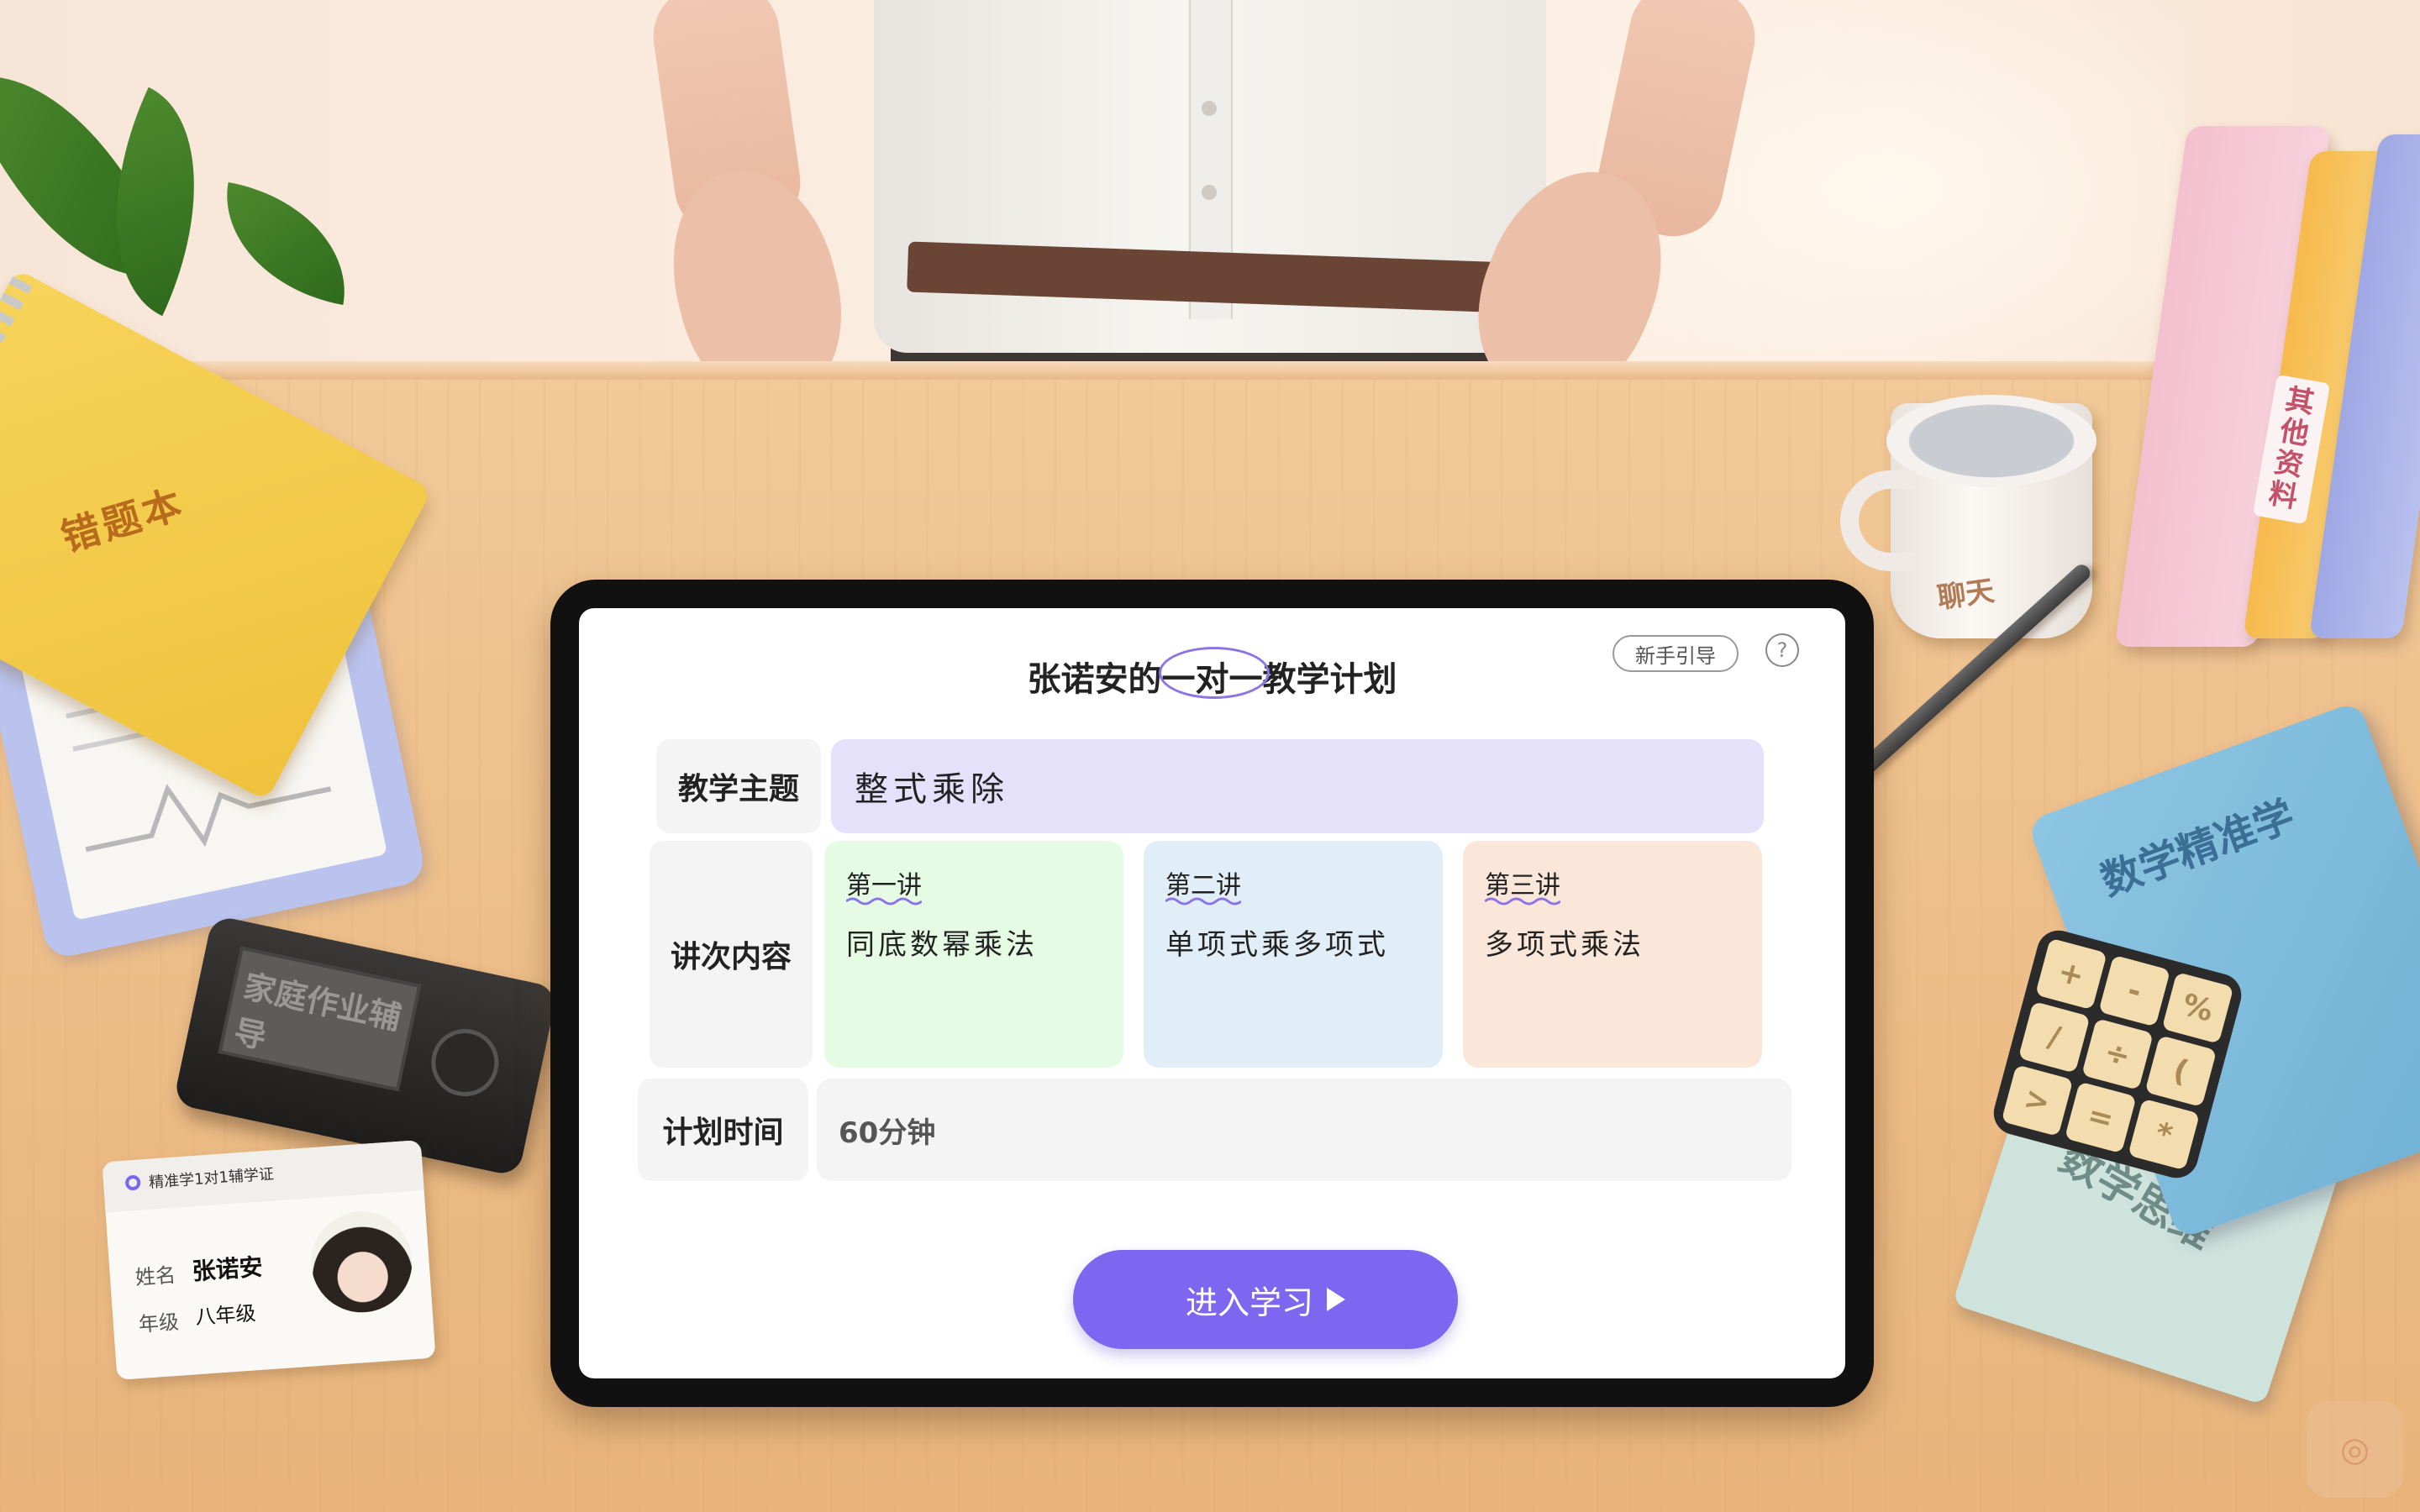 This screenshot has width=2420, height=1512. Describe the element at coordinates (2134, 990) in the screenshot. I see `cube-symbol: -` at that location.